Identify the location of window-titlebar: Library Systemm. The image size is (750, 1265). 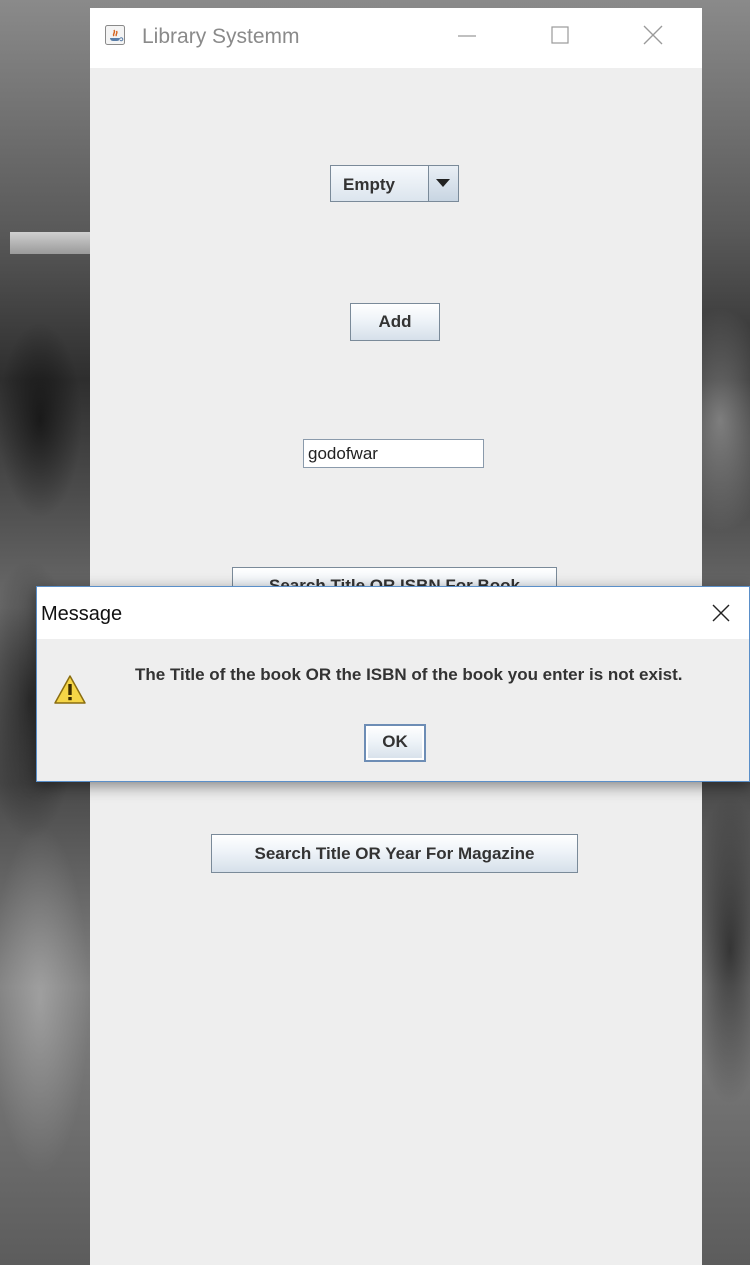
(396, 38).